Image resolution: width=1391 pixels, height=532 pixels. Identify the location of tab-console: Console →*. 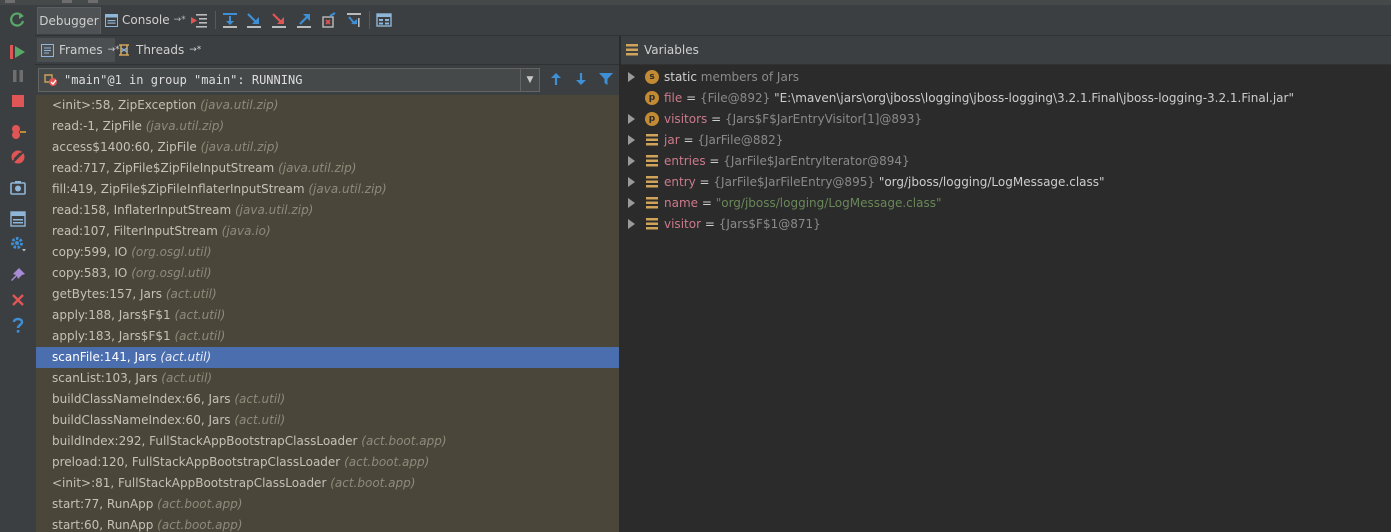
(145, 20).